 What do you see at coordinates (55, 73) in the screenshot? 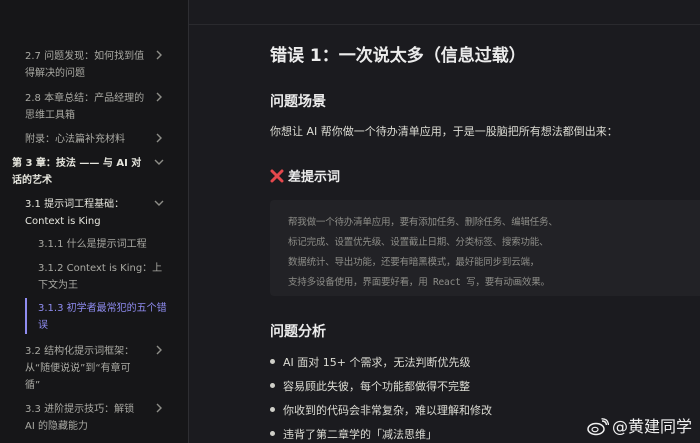
I see `sidebar-item-label: 得解决的问题` at bounding box center [55, 73].